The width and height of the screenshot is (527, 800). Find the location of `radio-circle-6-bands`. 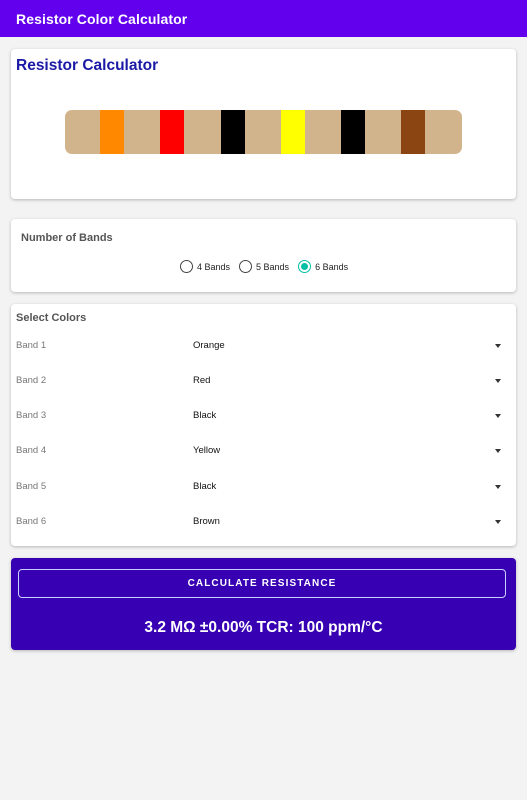

radio-circle-6-bands is located at coordinates (305, 266).